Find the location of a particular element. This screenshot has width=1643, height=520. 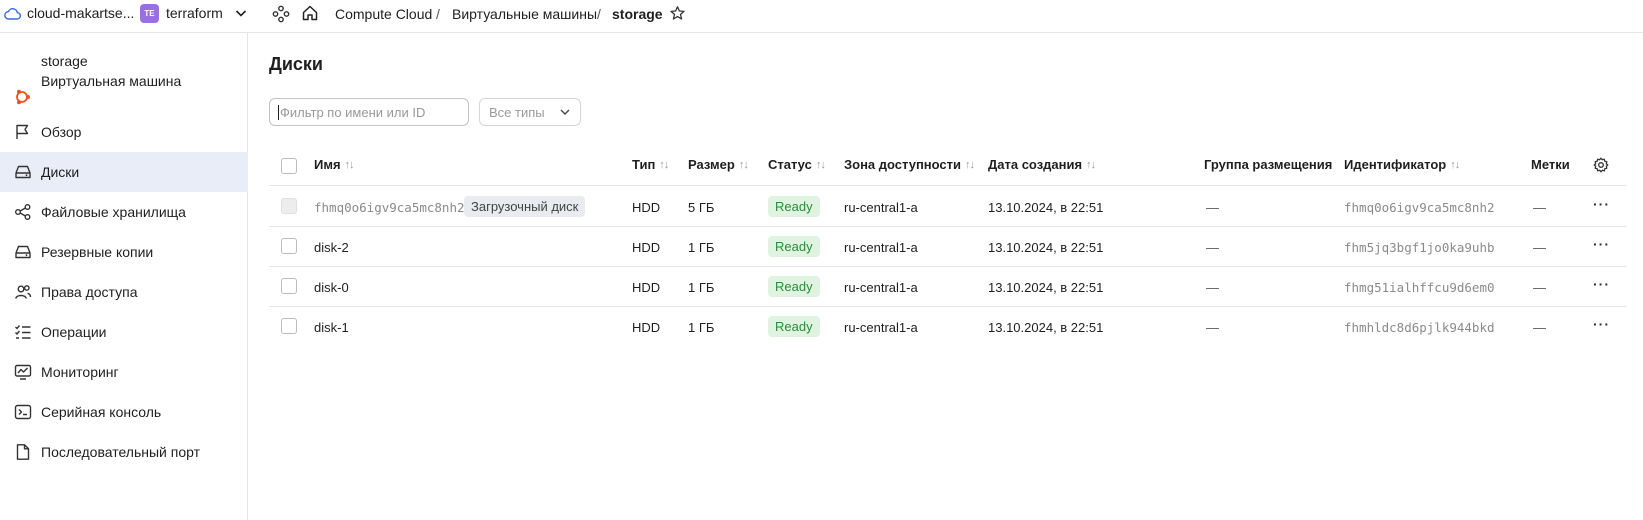

disk-name: disk-0 is located at coordinates (331, 287).